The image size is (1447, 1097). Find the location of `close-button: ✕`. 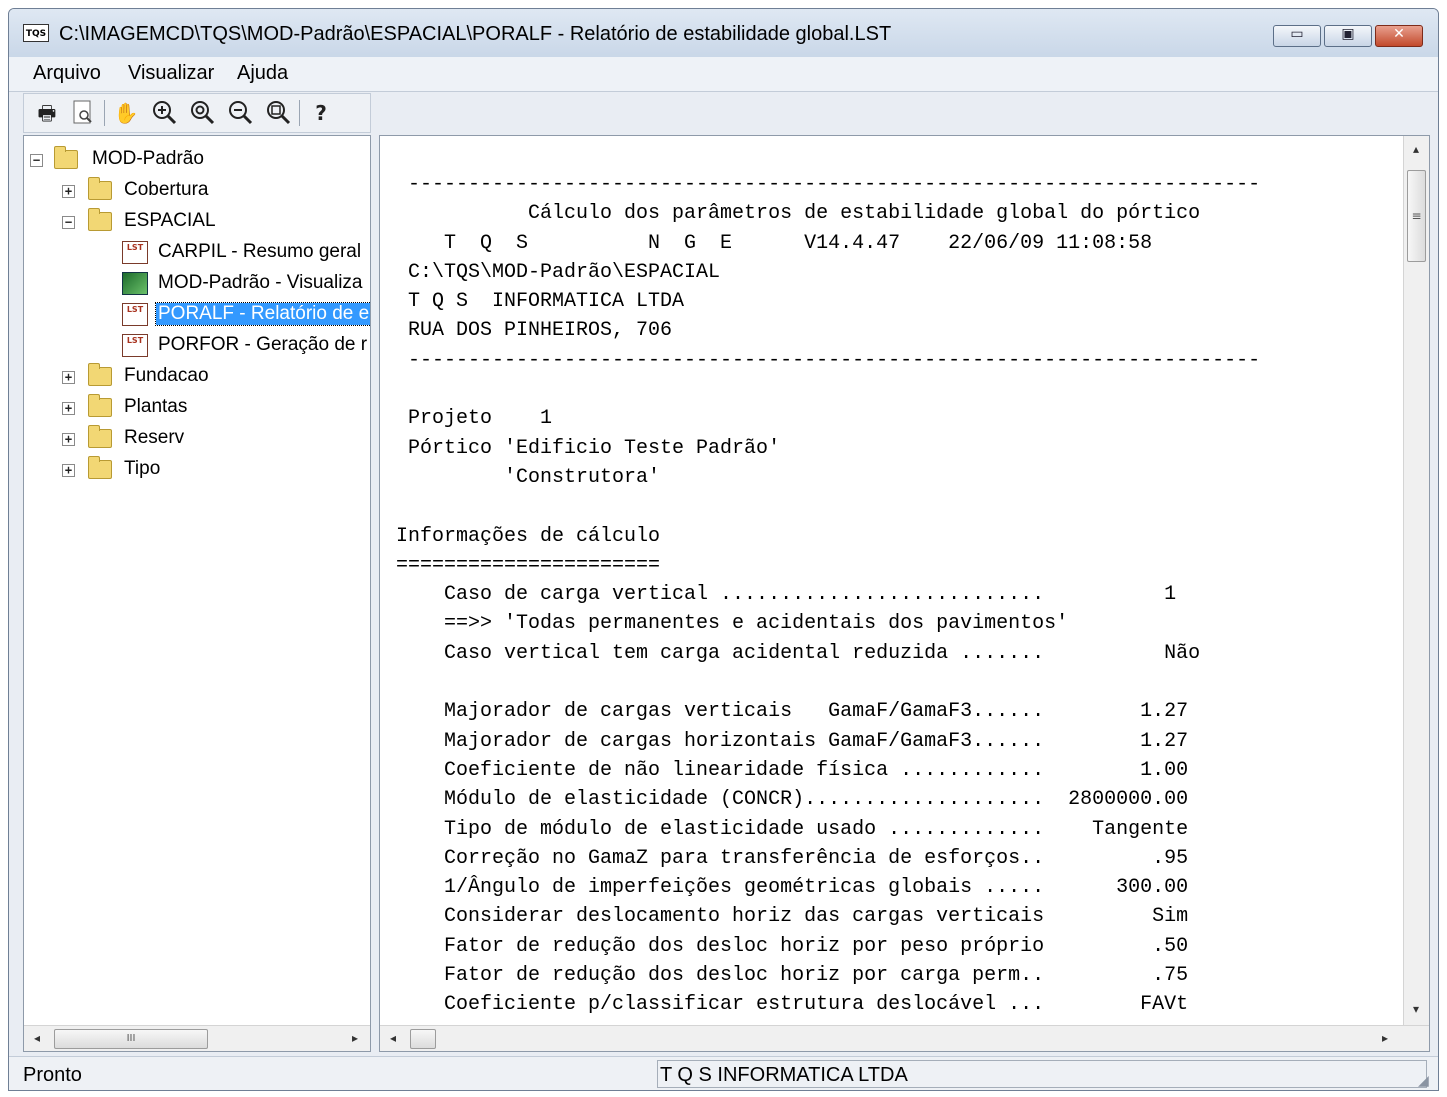

close-button: ✕ is located at coordinates (1399, 36).